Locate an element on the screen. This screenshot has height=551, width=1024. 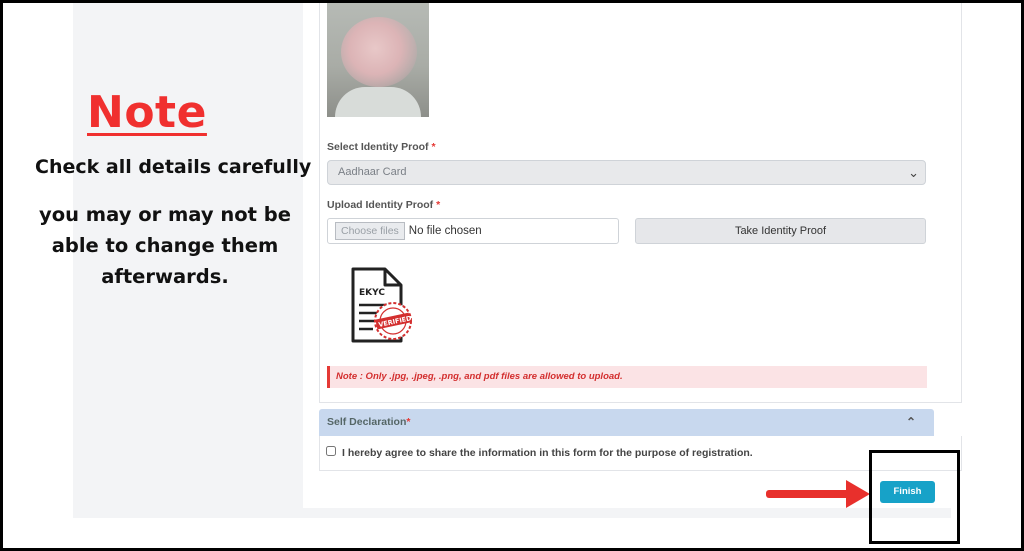
chevron-up-icon: ⌃ is located at coordinates (911, 422).